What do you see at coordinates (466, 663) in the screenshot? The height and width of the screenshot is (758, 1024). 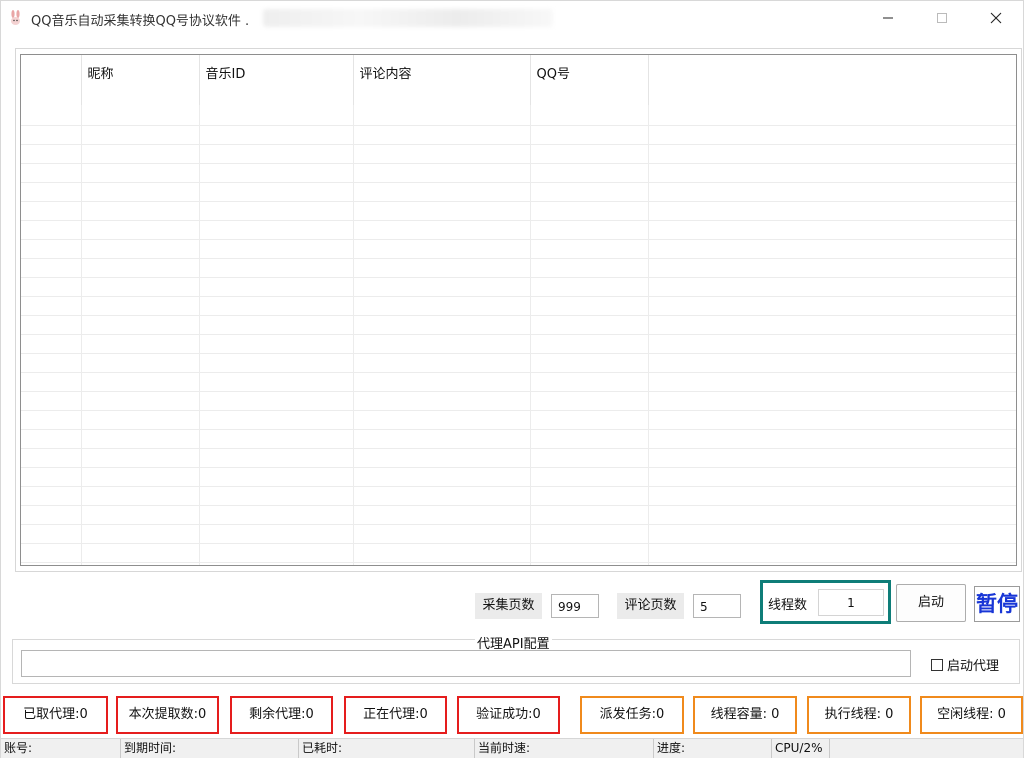 I see `proxy-api-input` at bounding box center [466, 663].